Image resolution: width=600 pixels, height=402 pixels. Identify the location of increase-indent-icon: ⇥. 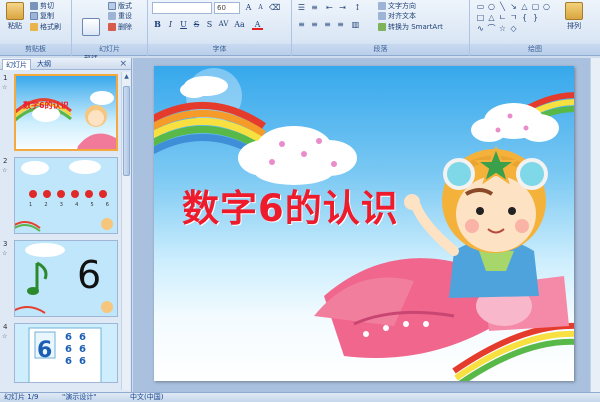
(342, 7).